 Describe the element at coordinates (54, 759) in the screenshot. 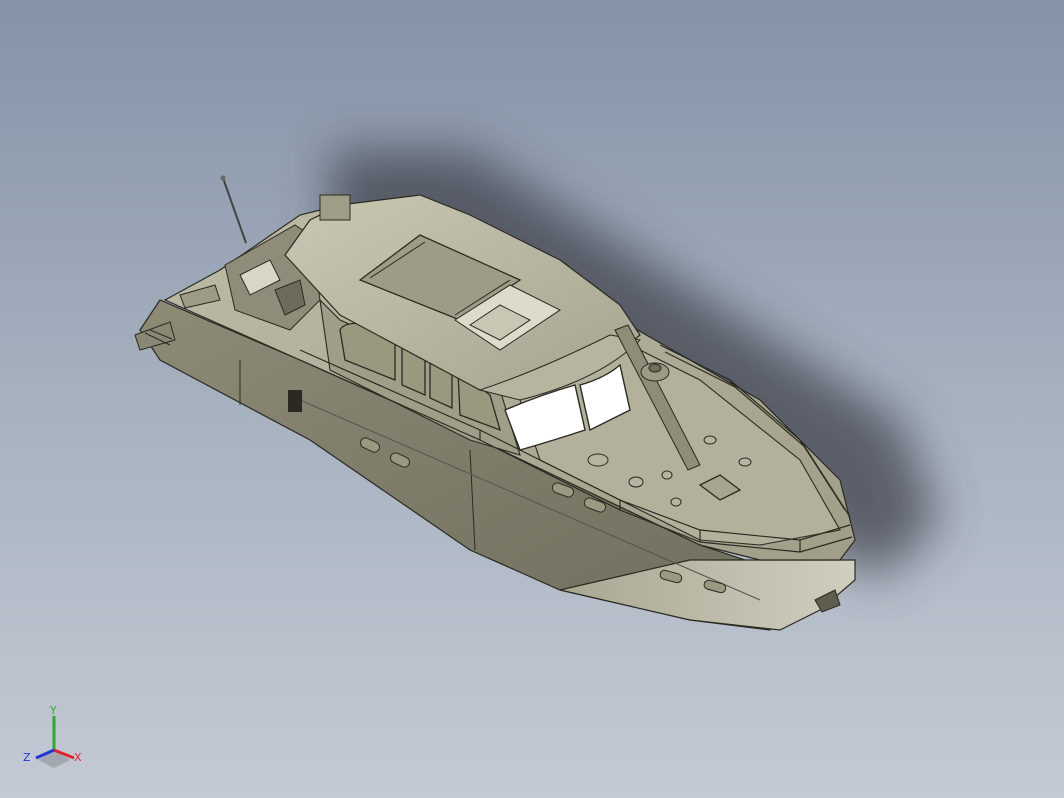

I see `triad-base` at that location.